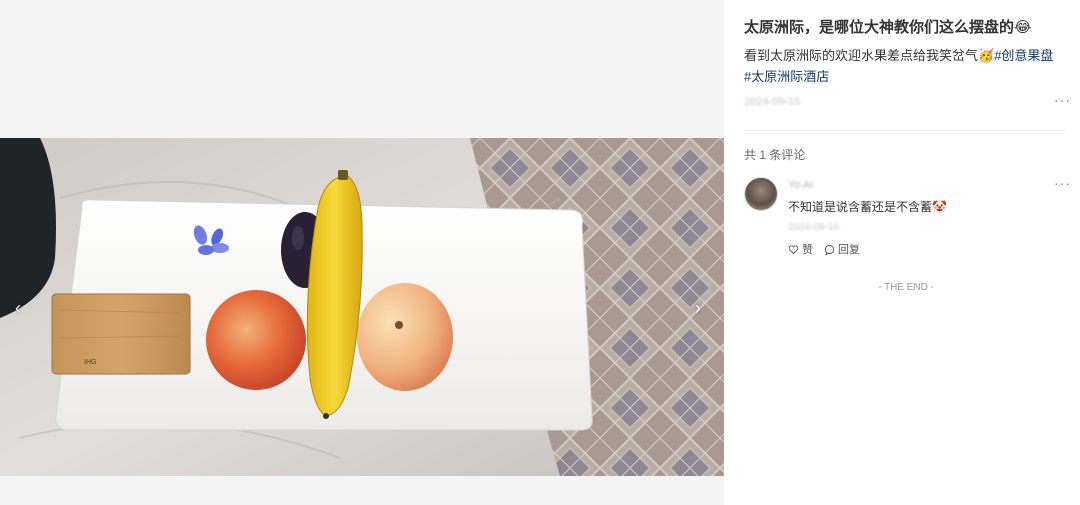  I want to click on comment-more-button: ···, so click(1062, 183).